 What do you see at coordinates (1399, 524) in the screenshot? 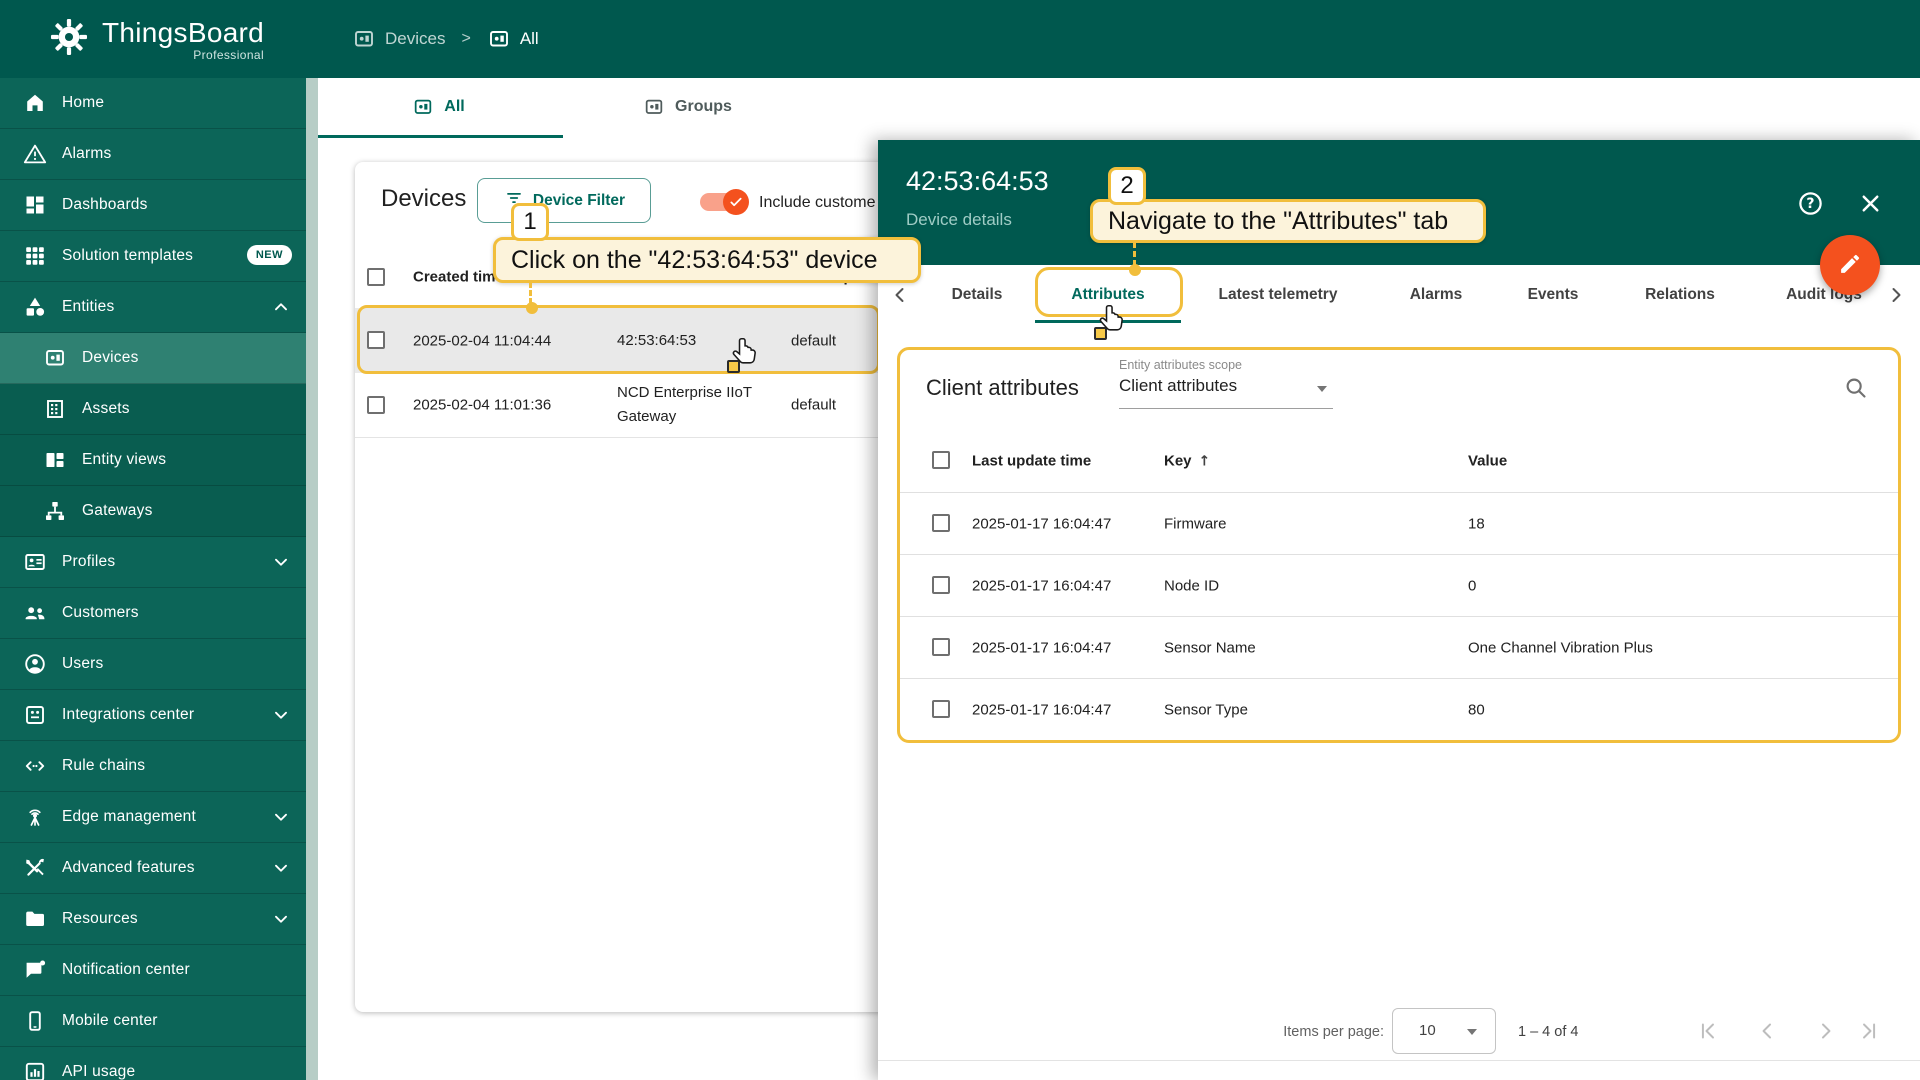
I see `attribute-row-firmware: 2025-01-17 16:04:47 Firmware 18` at bounding box center [1399, 524].